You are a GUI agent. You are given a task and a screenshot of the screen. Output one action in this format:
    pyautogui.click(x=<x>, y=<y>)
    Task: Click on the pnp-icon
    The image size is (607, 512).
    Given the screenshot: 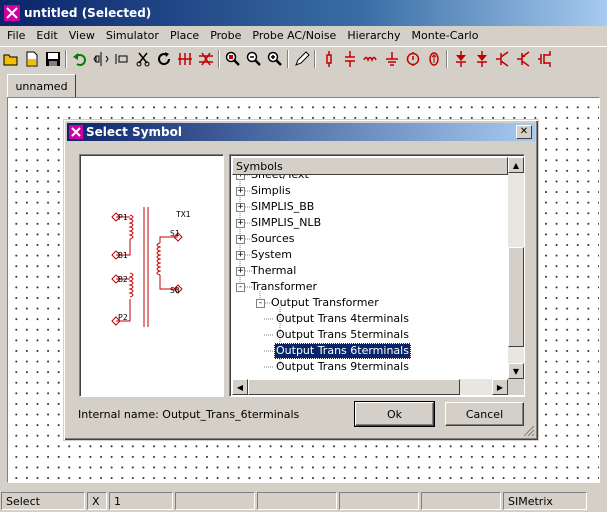 What is the action you would take?
    pyautogui.click(x=523, y=59)
    